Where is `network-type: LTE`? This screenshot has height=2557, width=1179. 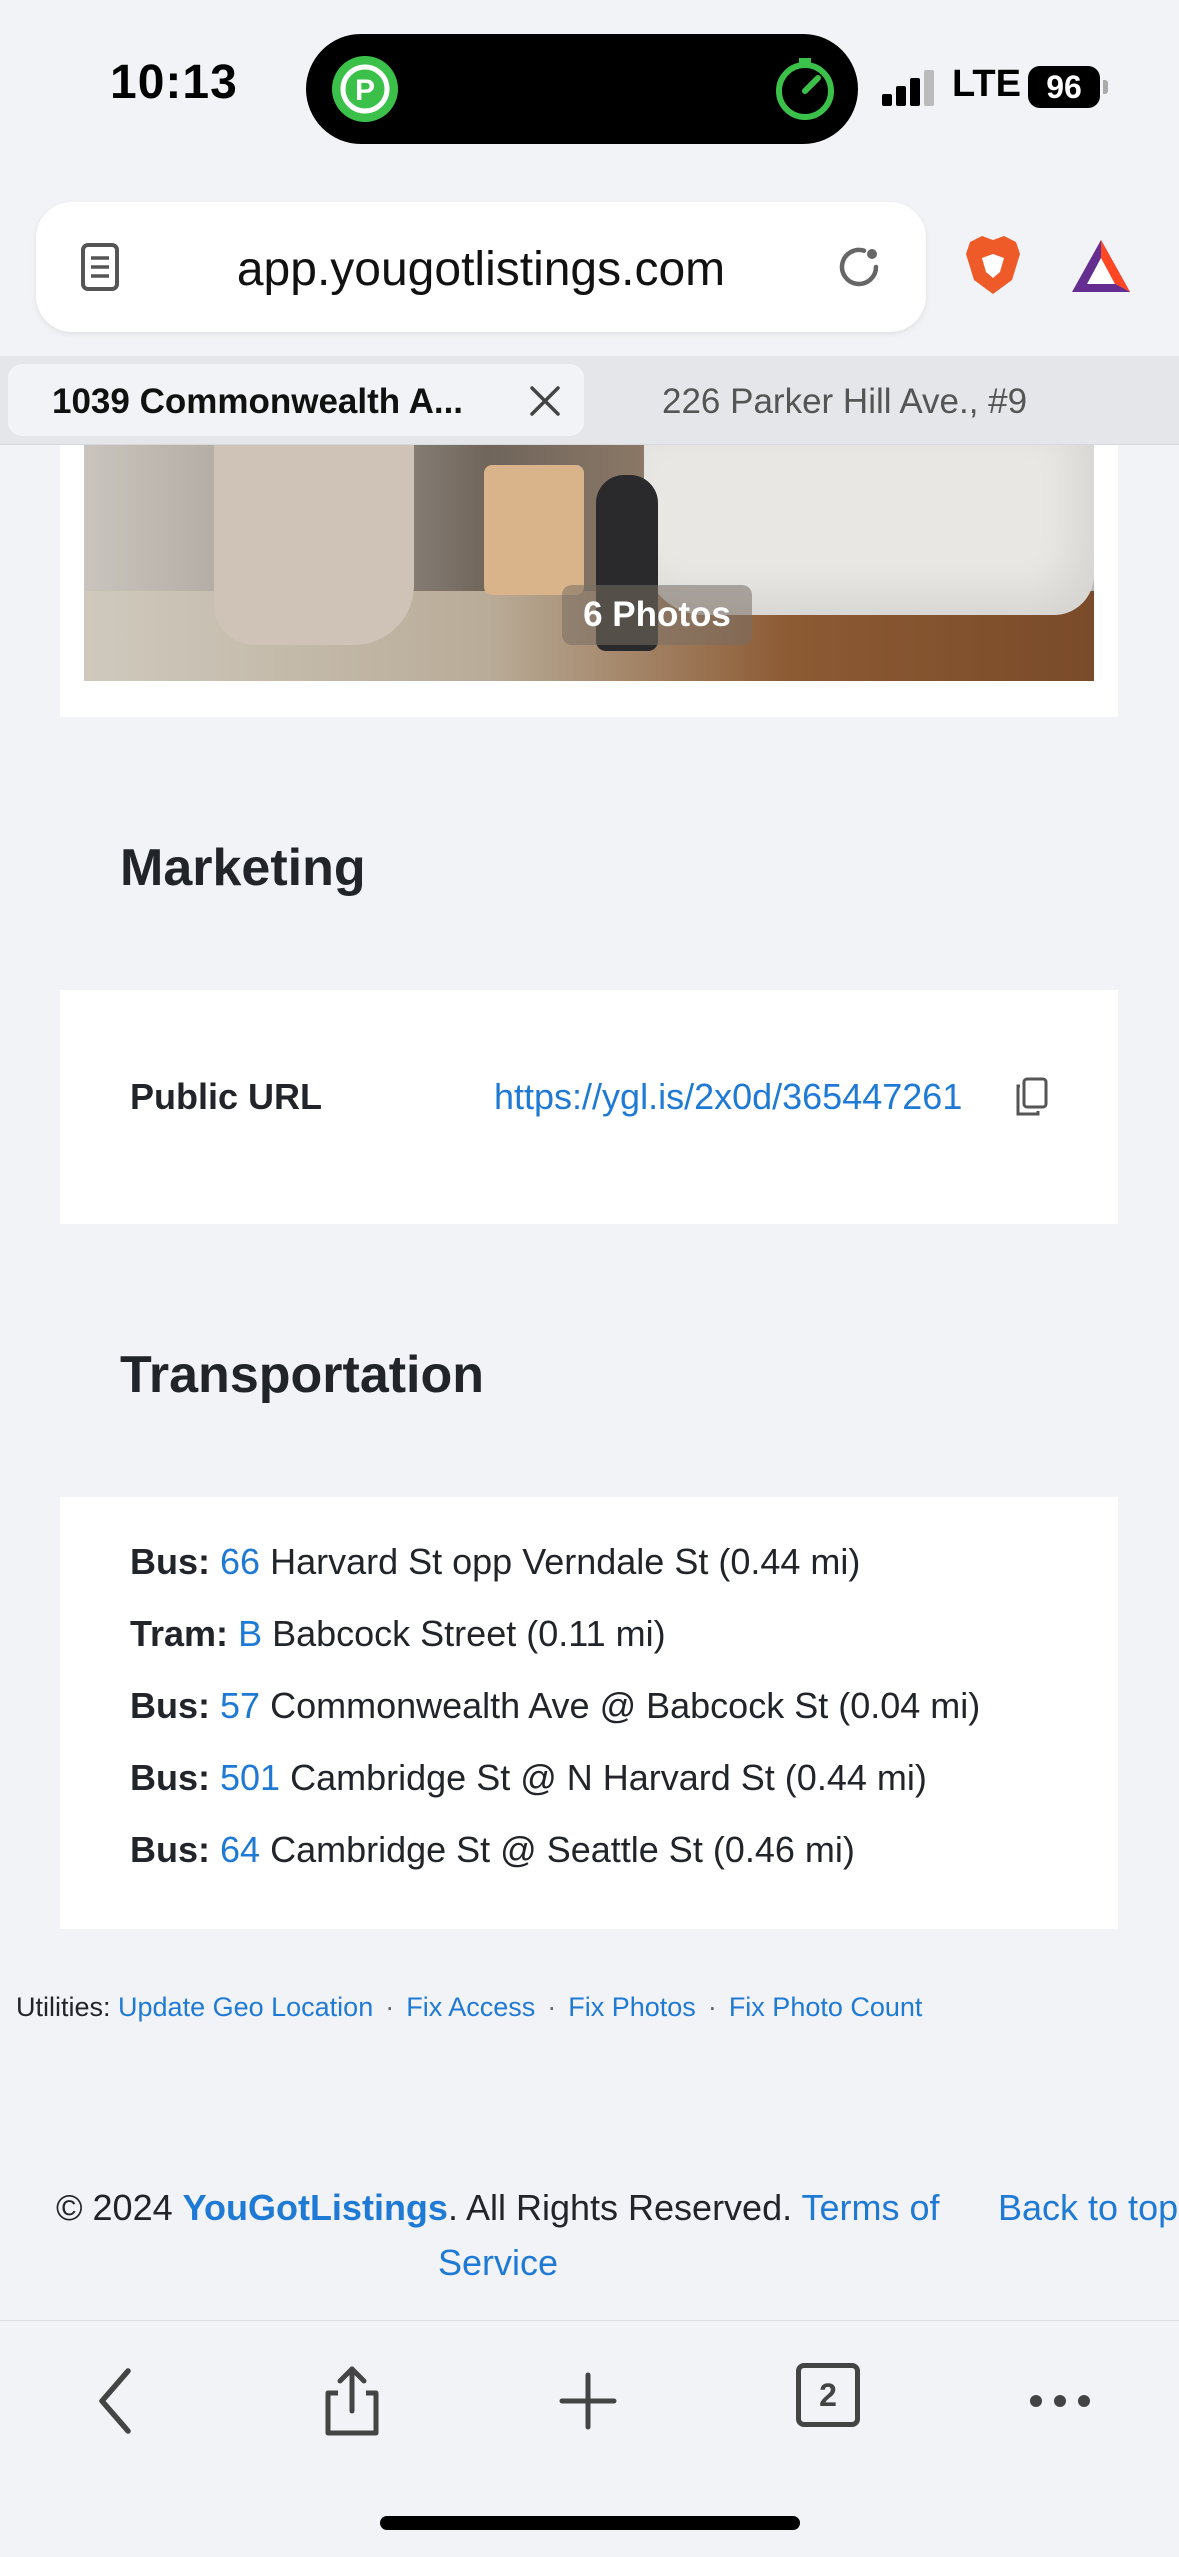
network-type: LTE is located at coordinates (986, 84).